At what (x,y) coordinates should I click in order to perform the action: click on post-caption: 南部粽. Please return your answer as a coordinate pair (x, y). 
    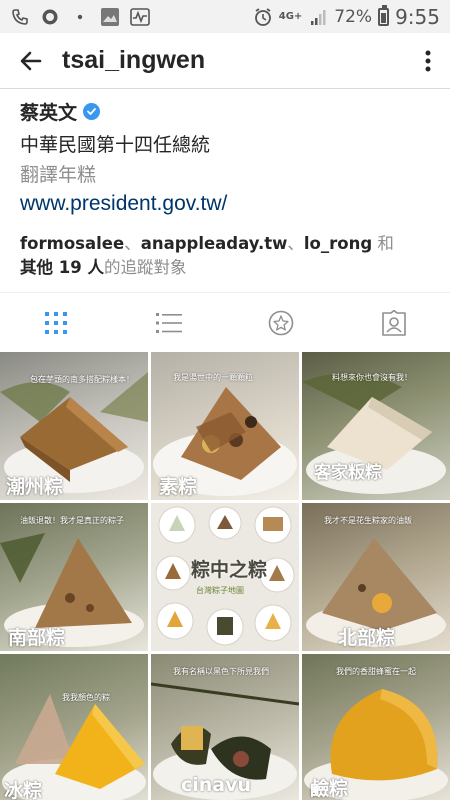
    Looking at the image, I should click on (37, 638).